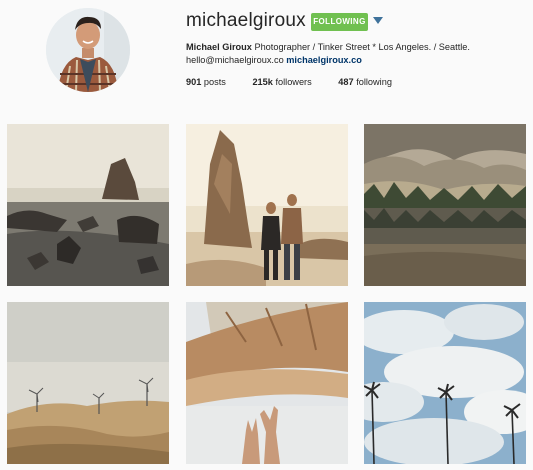  I want to click on website-link: michaelgiroux.co, so click(324, 60).